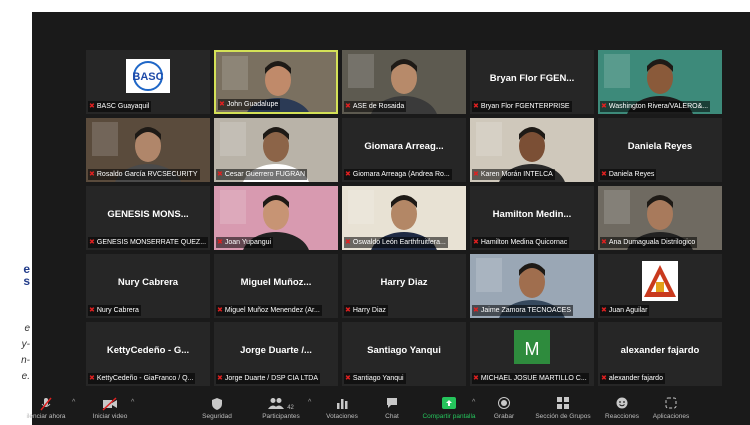  I want to click on chat-button: Chat, so click(392, 410).